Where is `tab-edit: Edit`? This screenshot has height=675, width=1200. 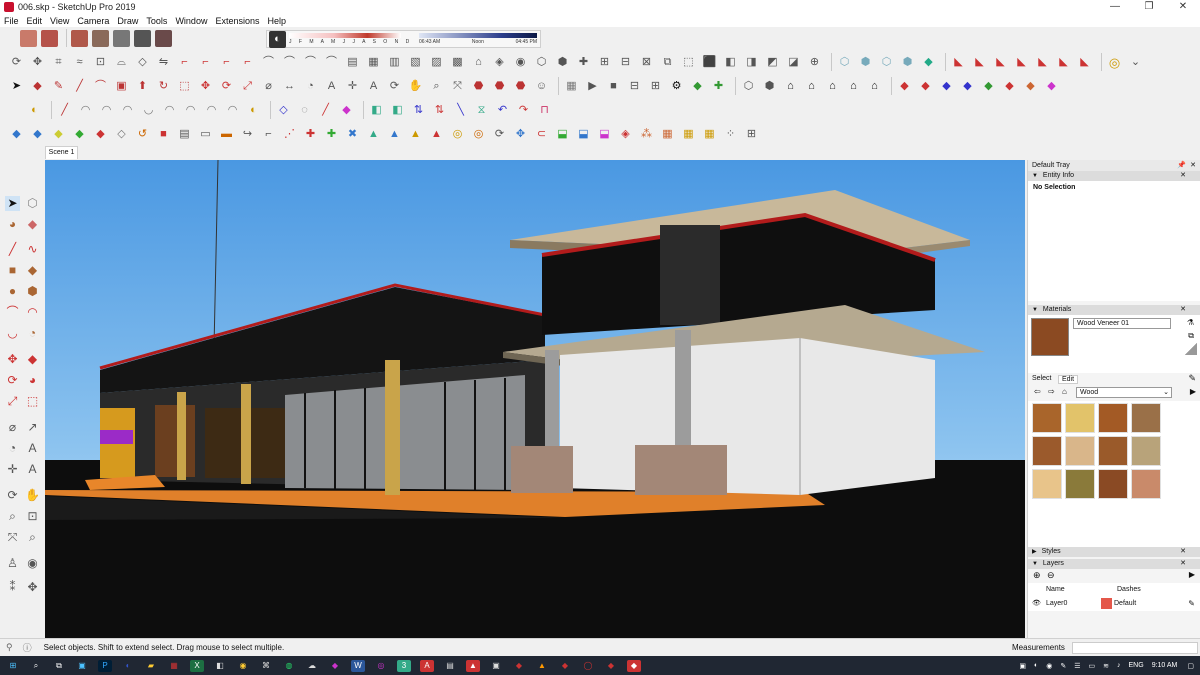
tab-edit: Edit is located at coordinates (1068, 379).